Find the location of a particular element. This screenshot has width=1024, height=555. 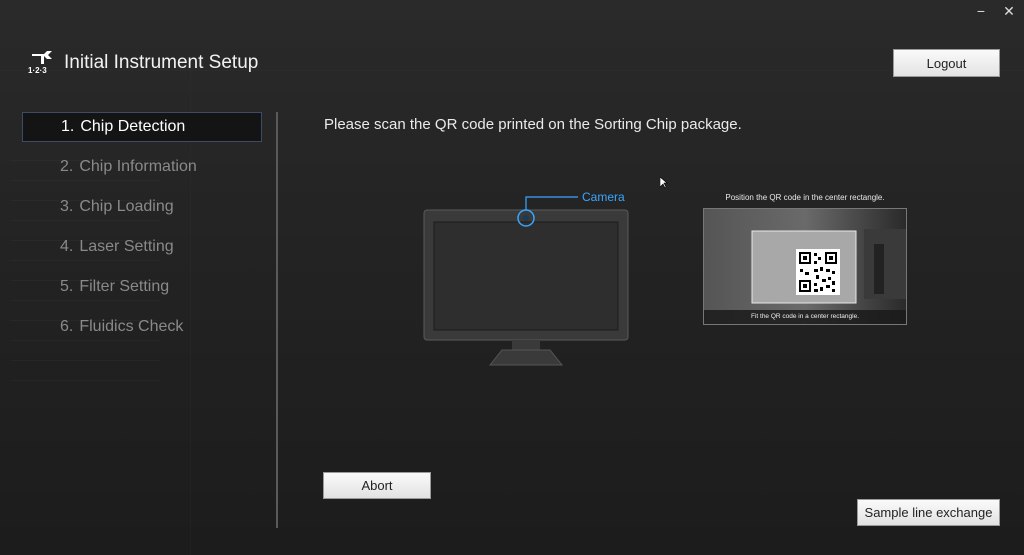

step-number: 4. is located at coordinates (67, 246).